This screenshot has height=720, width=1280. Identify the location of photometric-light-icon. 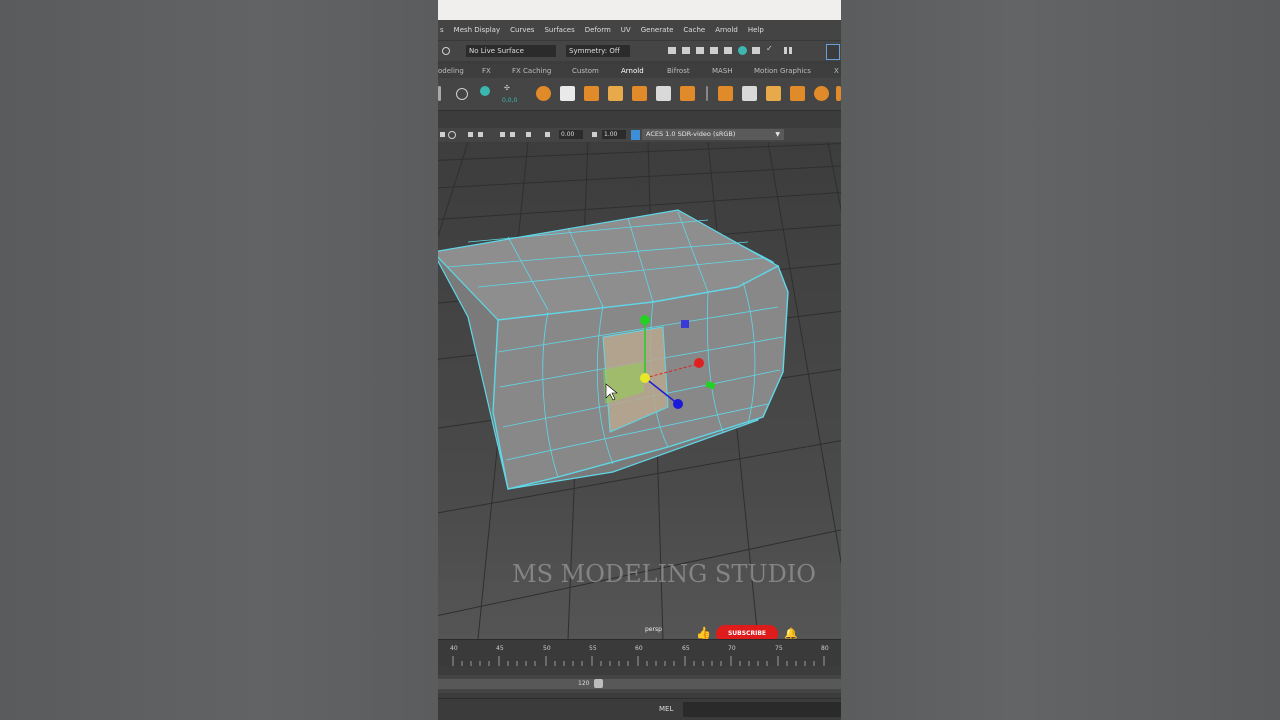
(639, 93).